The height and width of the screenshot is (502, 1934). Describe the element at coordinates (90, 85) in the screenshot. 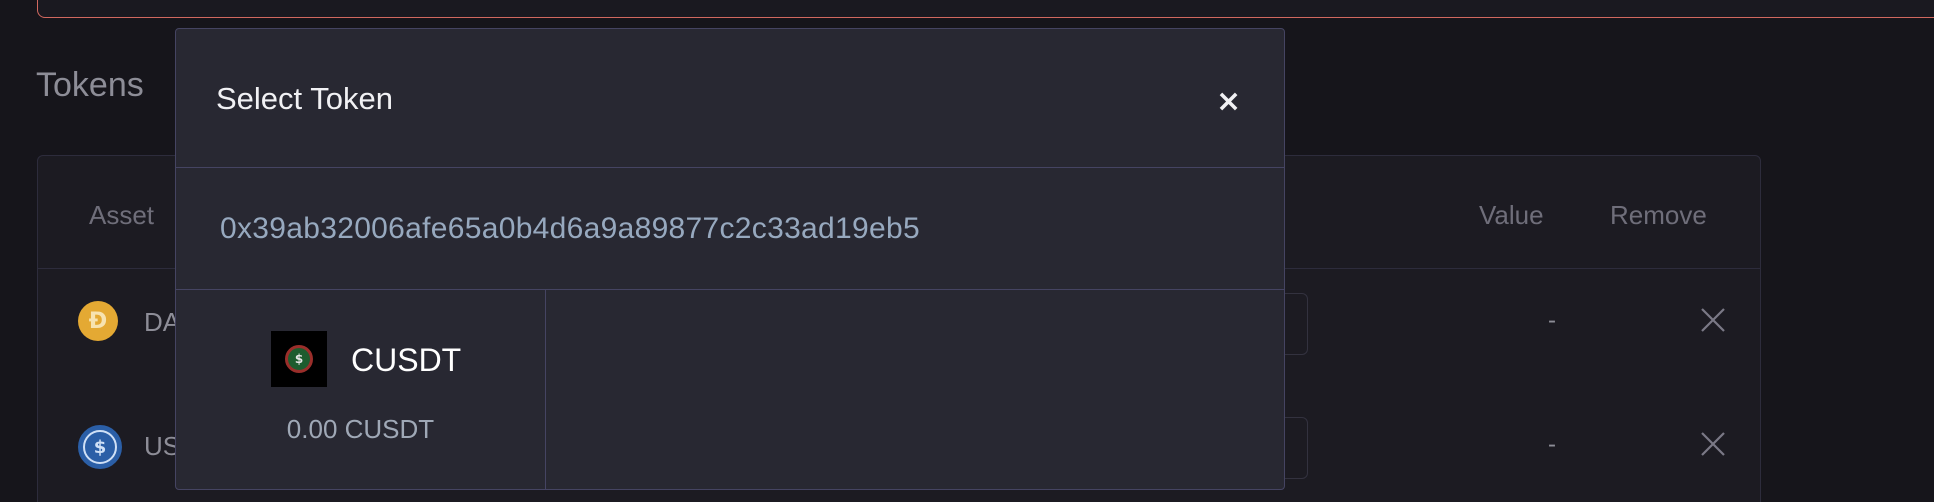

I see `tokens-section-title: Tokens` at that location.